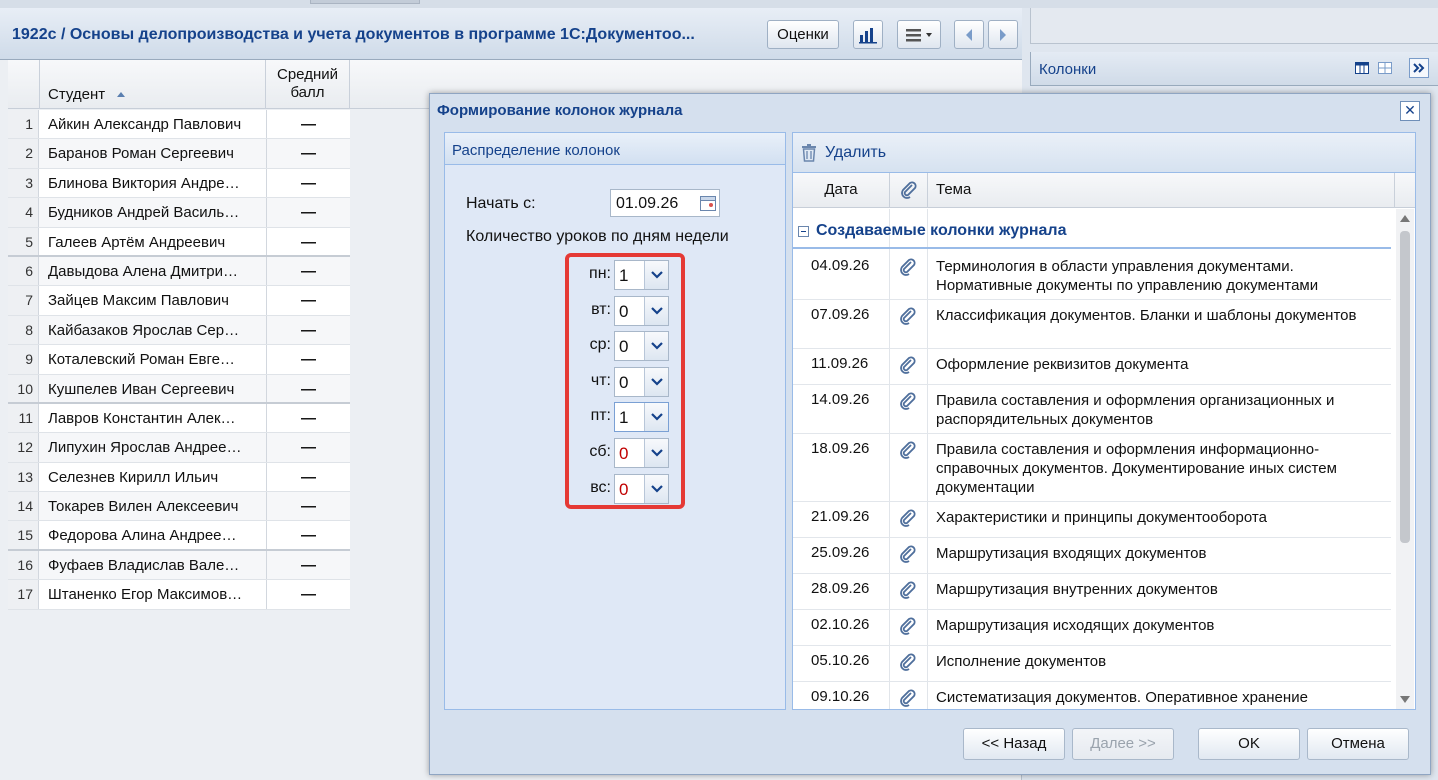 The height and width of the screenshot is (780, 1438). Describe the element at coordinates (1014, 744) in the screenshot. I see `back-button: << Назад` at that location.